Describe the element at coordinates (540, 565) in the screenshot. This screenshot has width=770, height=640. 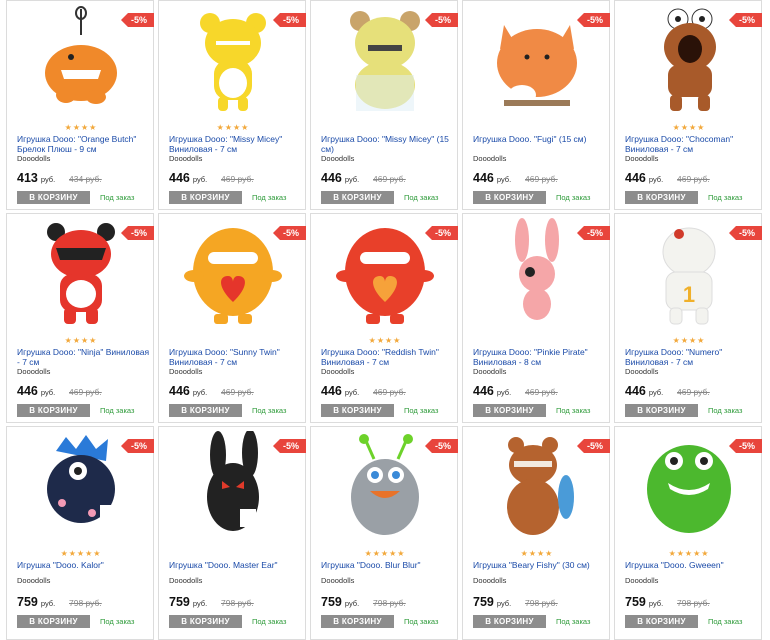
I see `product-name-link: Игрушка "Beary Fishy" (30 см)` at that location.